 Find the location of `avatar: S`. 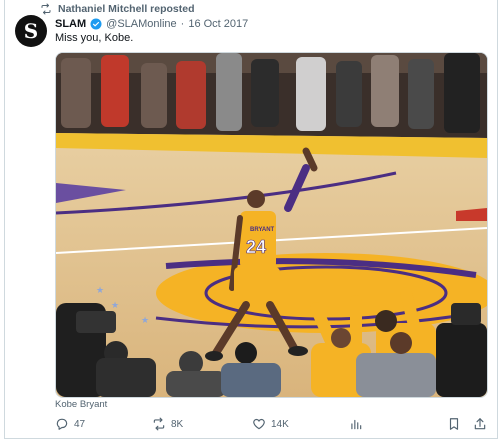

avatar: S is located at coordinates (31, 31).